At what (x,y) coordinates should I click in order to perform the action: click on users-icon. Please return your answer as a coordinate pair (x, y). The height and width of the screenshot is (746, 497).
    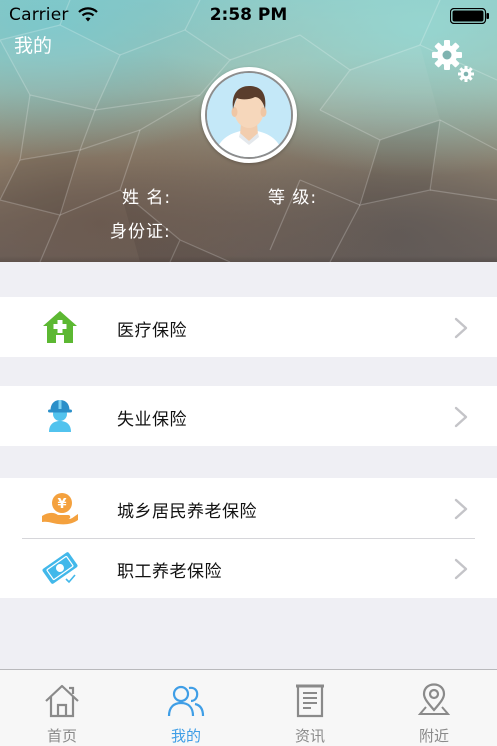
    Looking at the image, I should click on (186, 701).